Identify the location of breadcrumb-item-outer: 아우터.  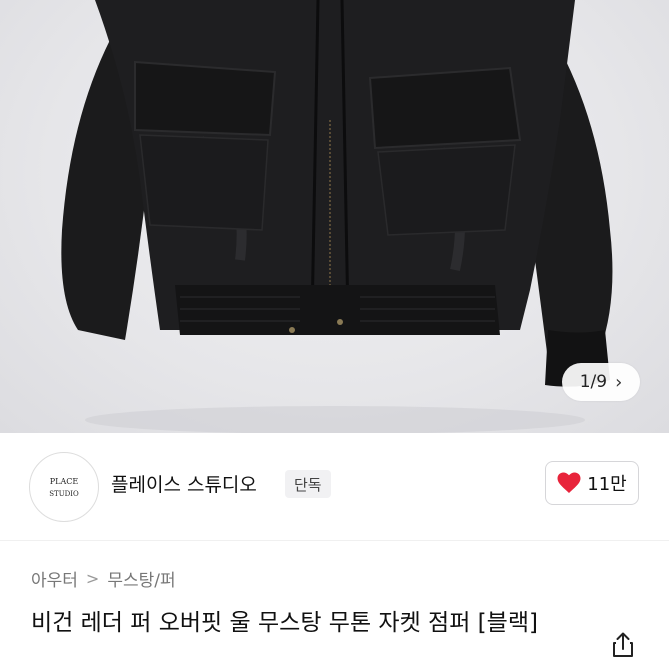
(54, 578).